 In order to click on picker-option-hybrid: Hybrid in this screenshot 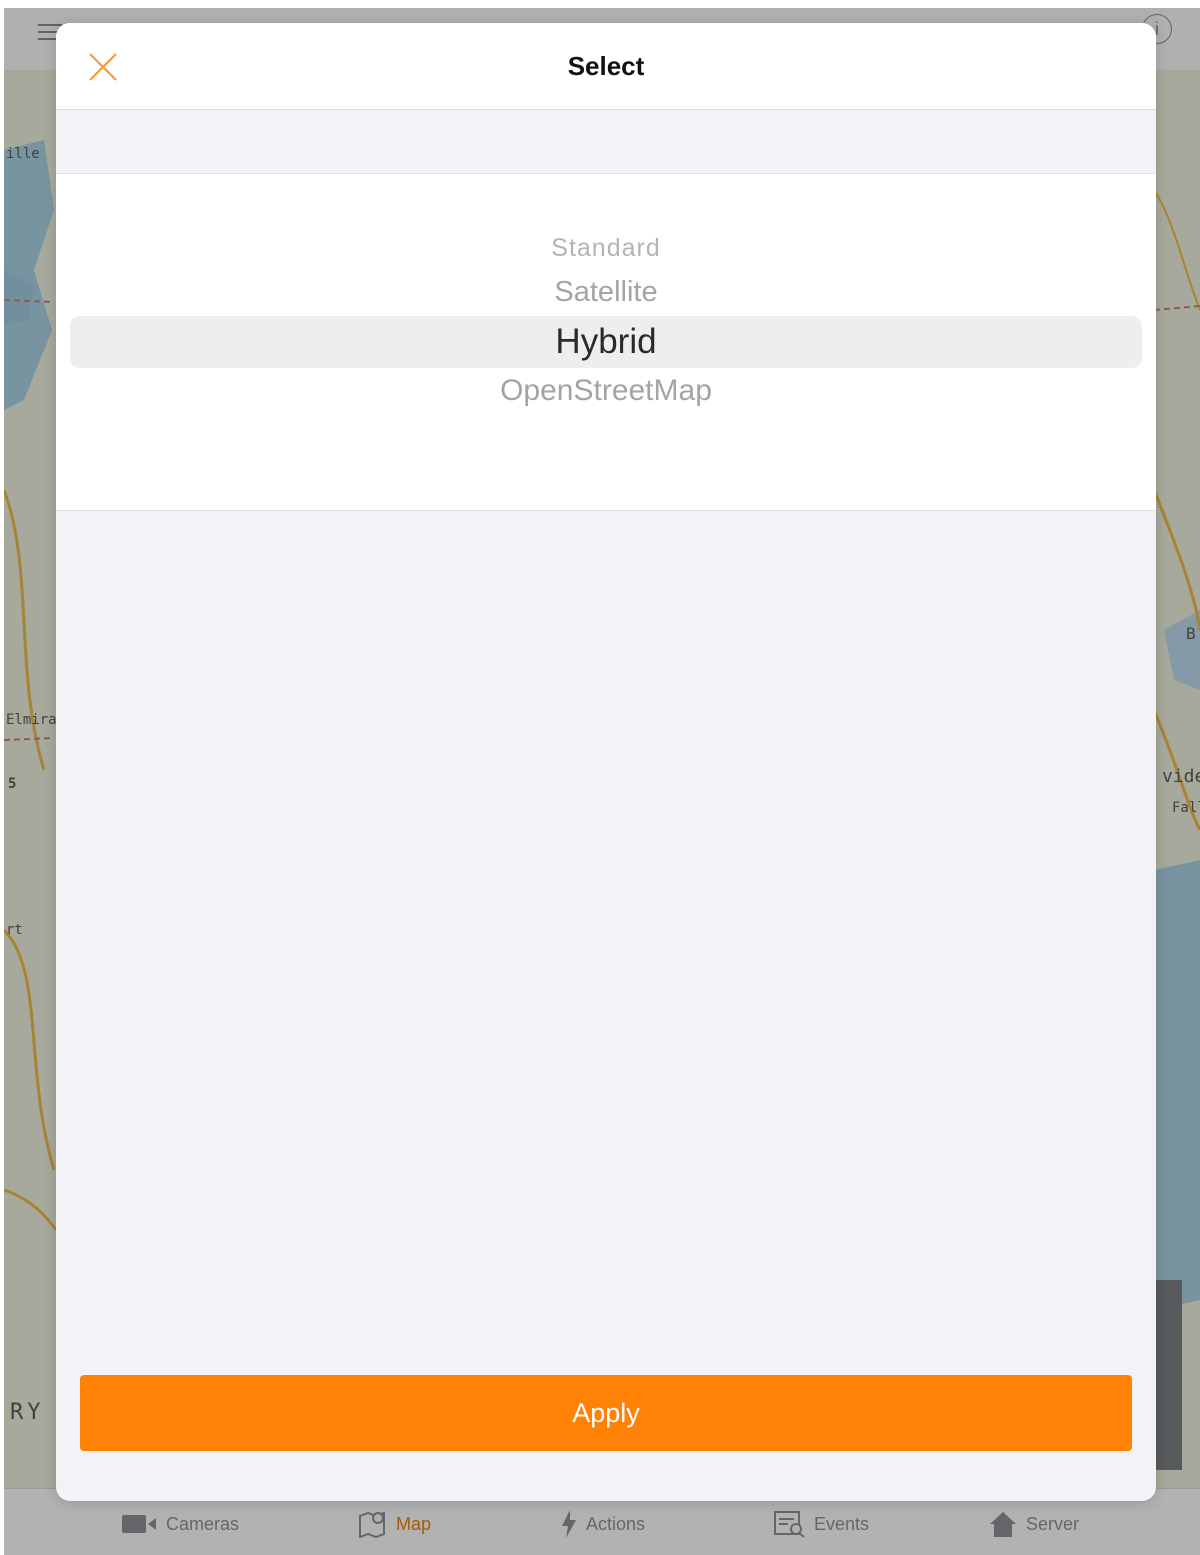, I will do `click(606, 342)`.